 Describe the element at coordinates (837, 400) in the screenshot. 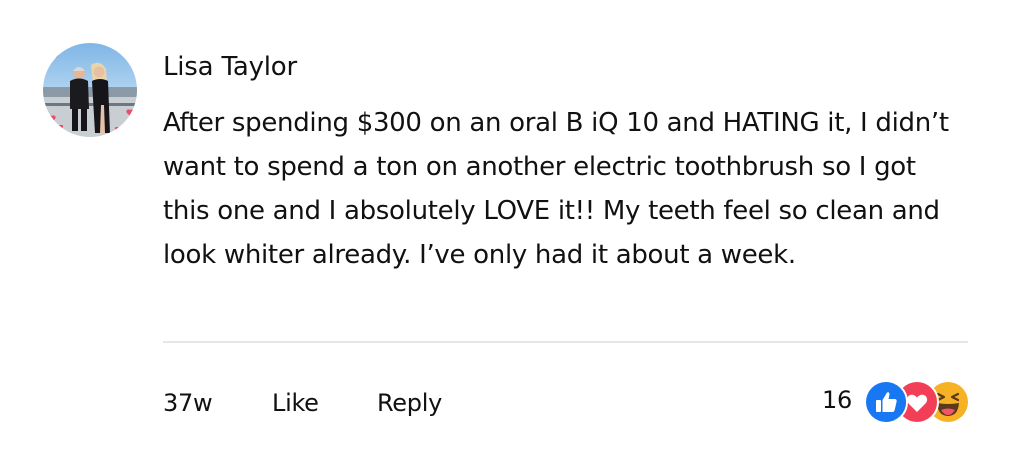

I see `reaction-count: 16` at that location.